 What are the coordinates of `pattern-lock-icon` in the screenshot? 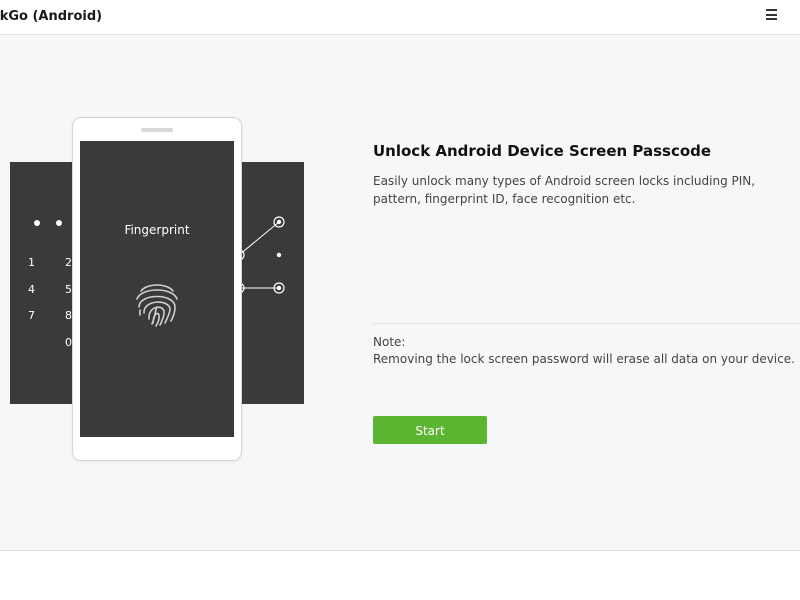 It's located at (259, 255).